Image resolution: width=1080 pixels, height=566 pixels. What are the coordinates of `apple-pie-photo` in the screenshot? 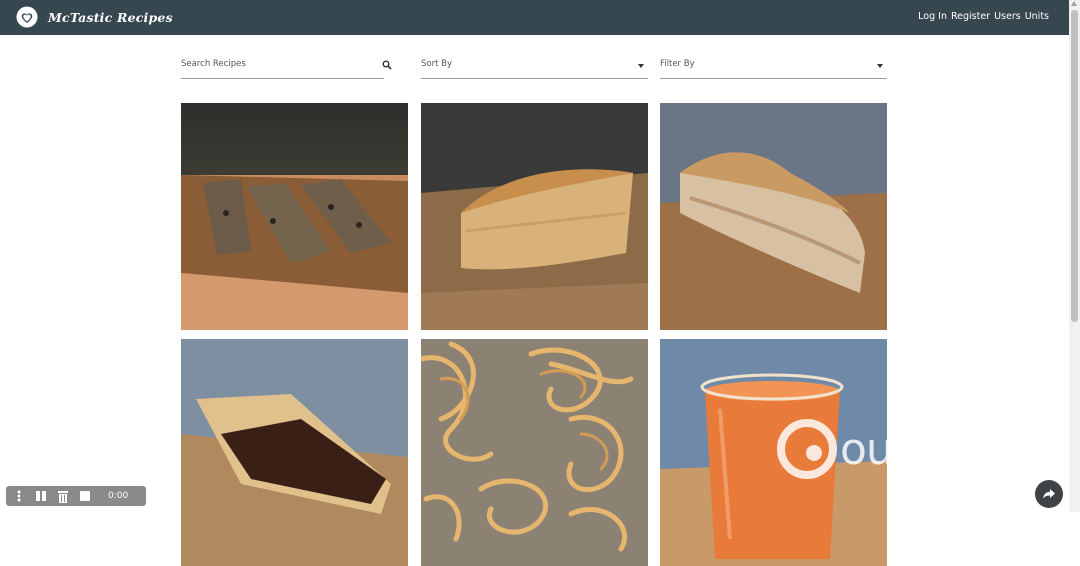 It's located at (773, 216).